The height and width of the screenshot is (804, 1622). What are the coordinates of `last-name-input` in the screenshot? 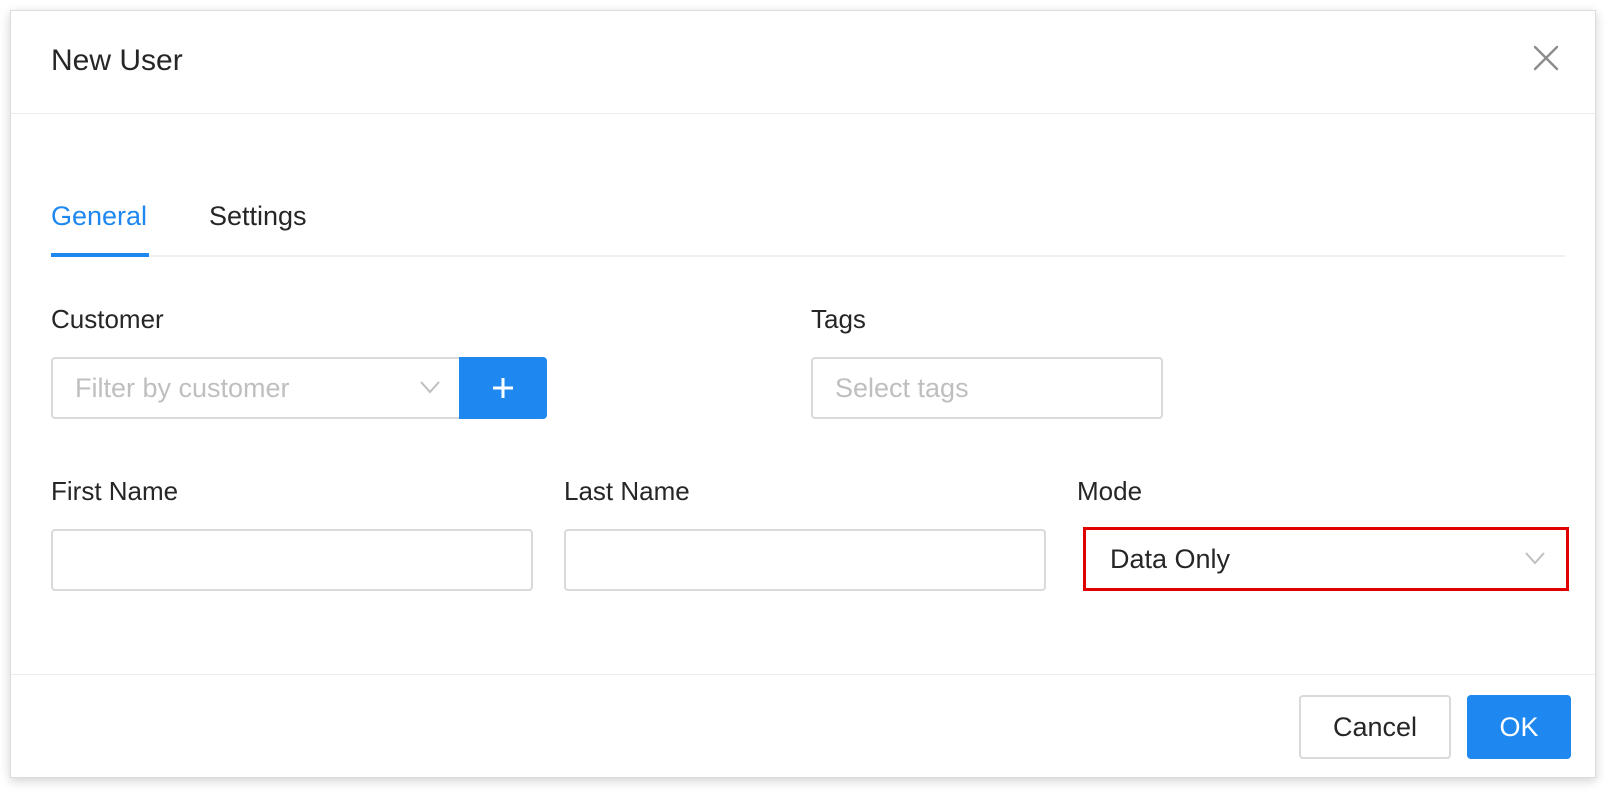 It's located at (805, 560).